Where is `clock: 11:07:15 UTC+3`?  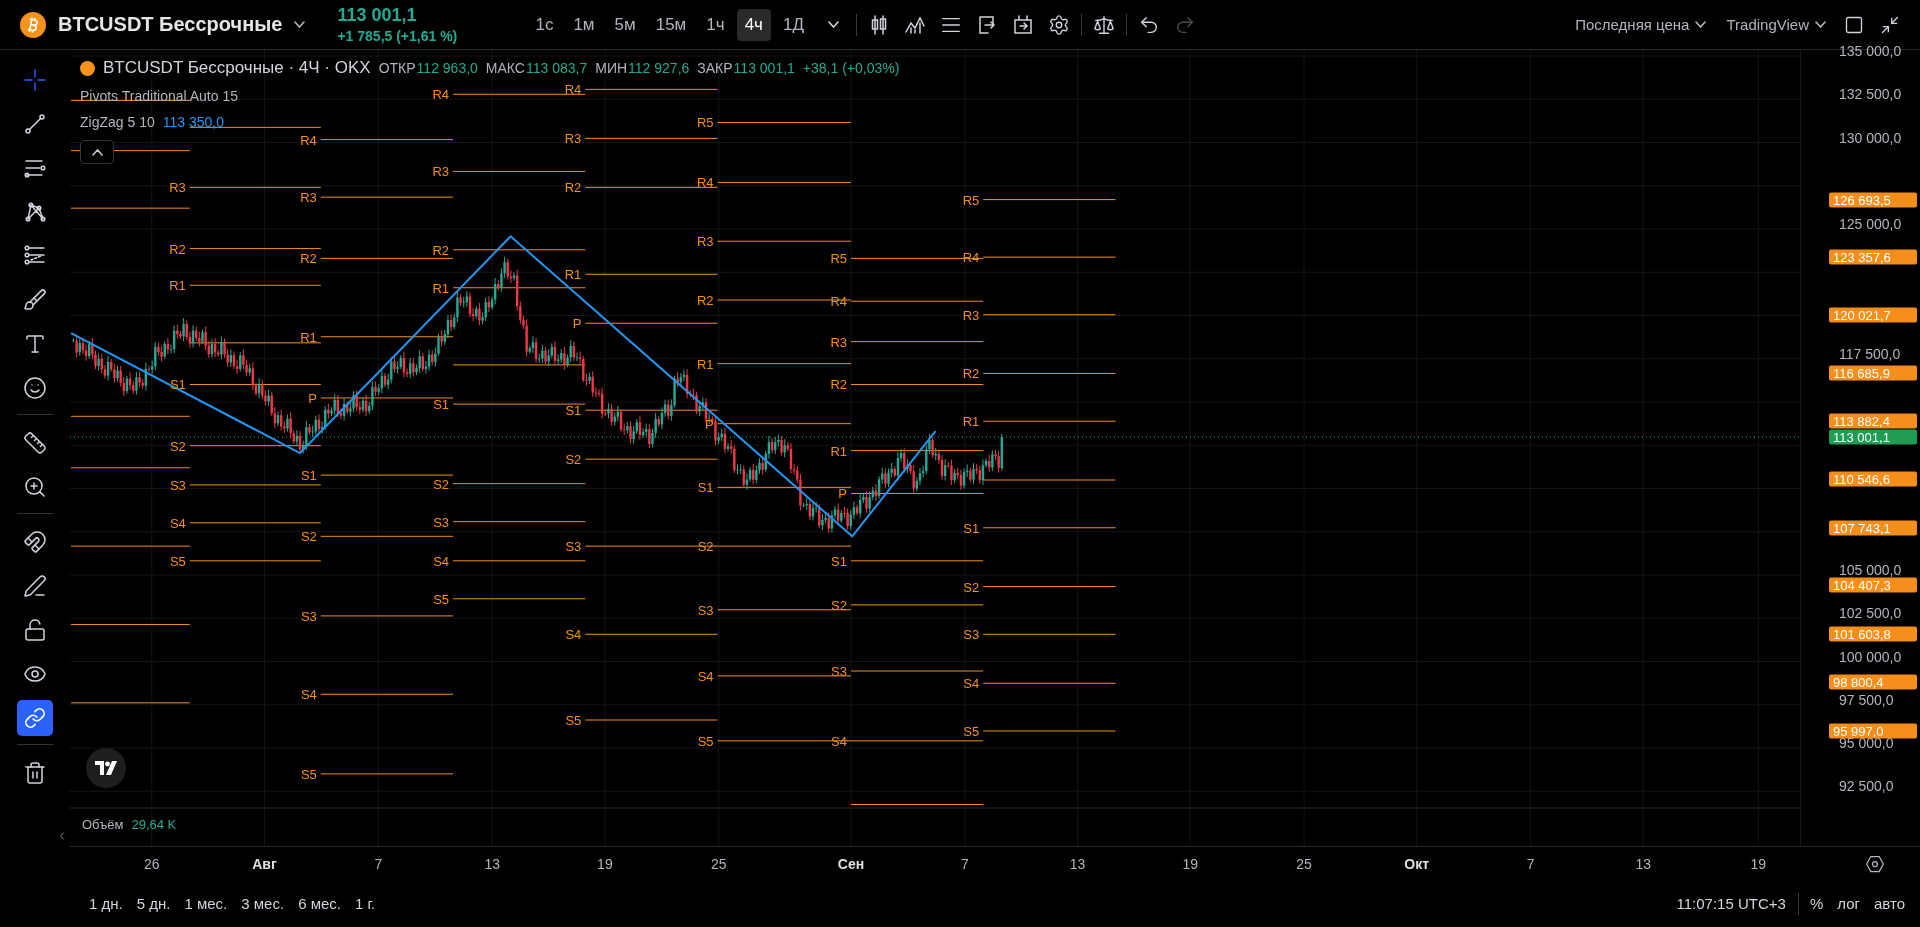
clock: 11:07:15 UTC+3 is located at coordinates (1731, 903).